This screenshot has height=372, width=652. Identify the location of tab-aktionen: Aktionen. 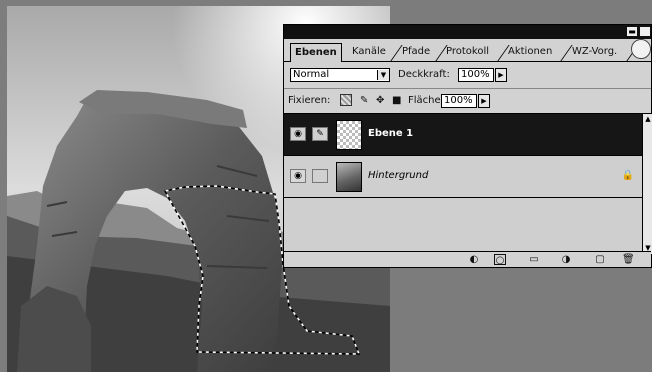
(530, 52).